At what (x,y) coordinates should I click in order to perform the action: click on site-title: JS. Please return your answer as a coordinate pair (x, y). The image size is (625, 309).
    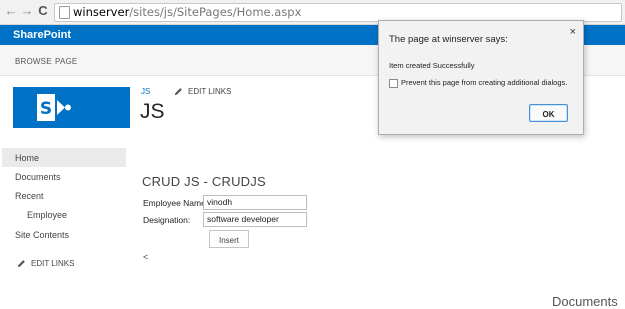
    Looking at the image, I should click on (152, 111).